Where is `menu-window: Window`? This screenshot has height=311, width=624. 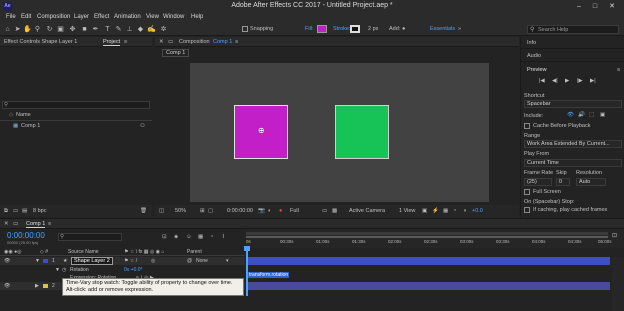 menu-window: Window is located at coordinates (173, 17).